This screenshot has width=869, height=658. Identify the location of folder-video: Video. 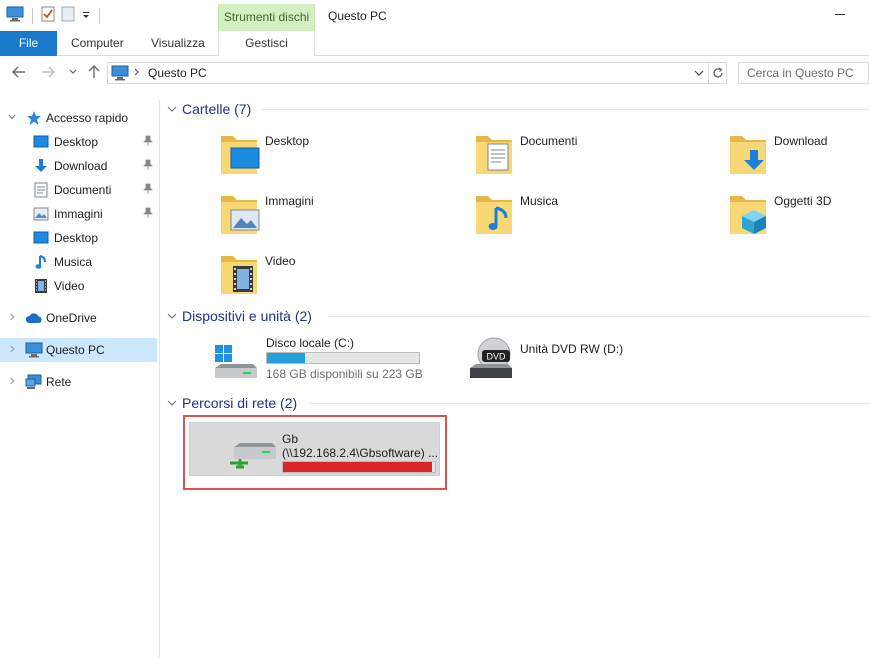
(339, 278).